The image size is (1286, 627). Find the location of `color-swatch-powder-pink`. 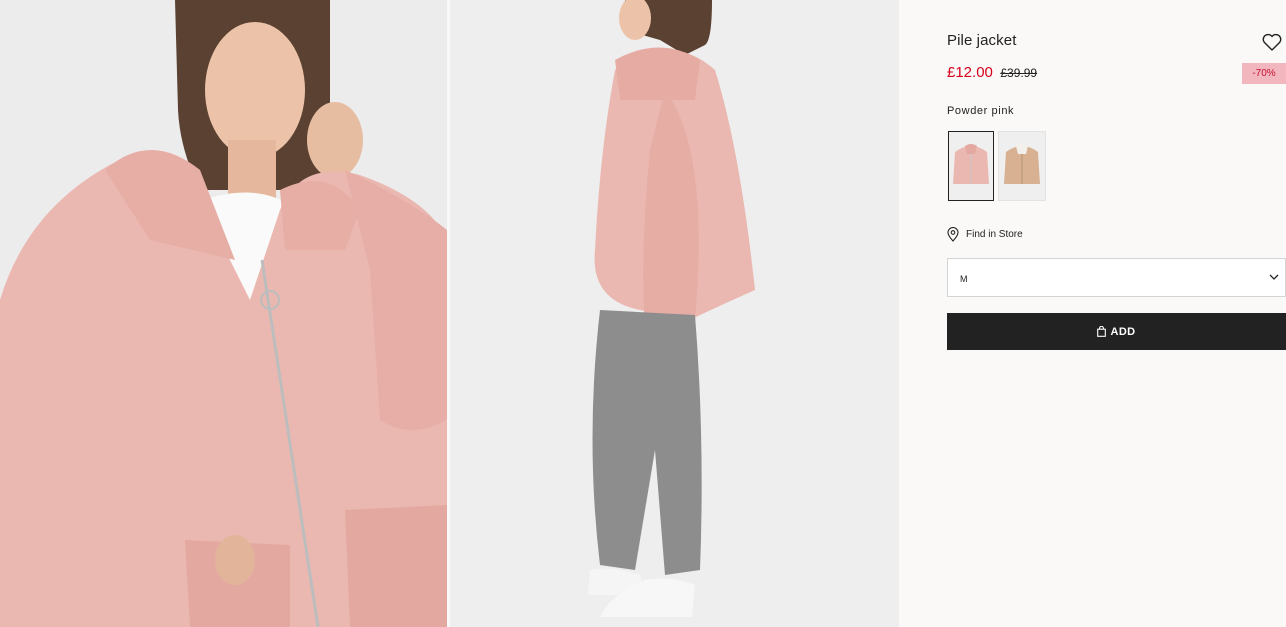

color-swatch-powder-pink is located at coordinates (971, 166).